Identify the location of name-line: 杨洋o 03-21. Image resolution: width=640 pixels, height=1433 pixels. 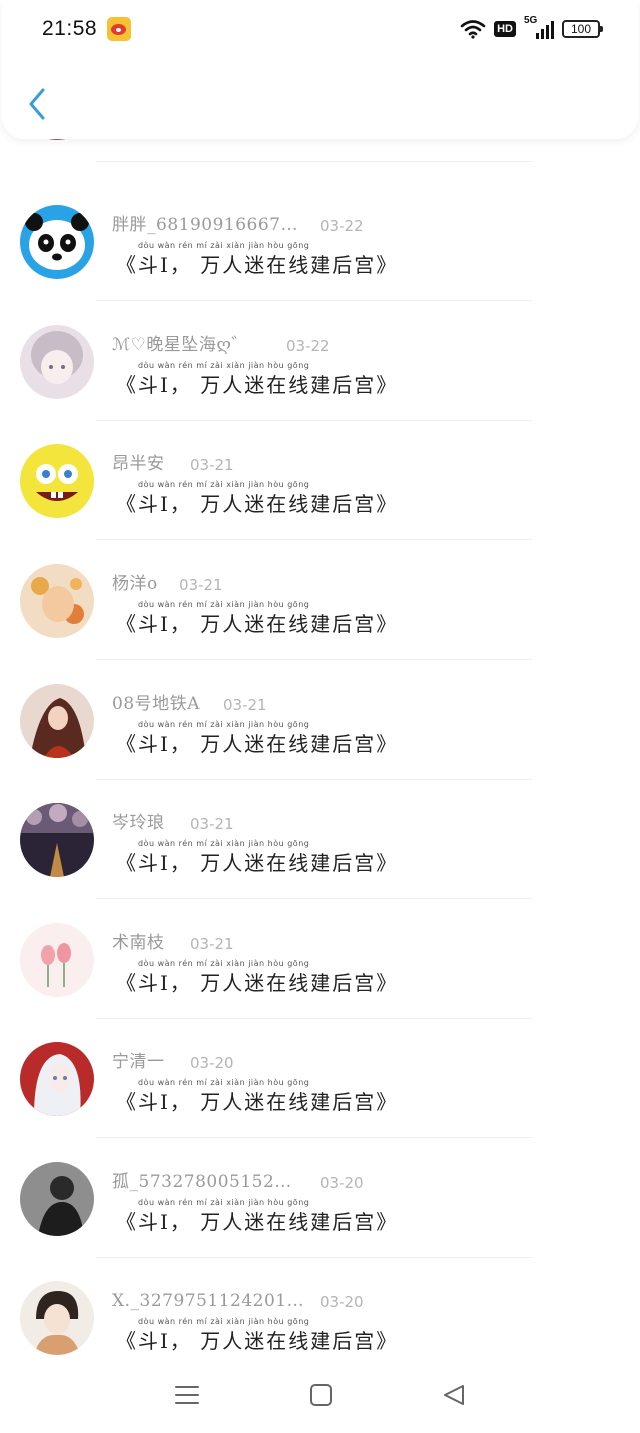
(322, 583).